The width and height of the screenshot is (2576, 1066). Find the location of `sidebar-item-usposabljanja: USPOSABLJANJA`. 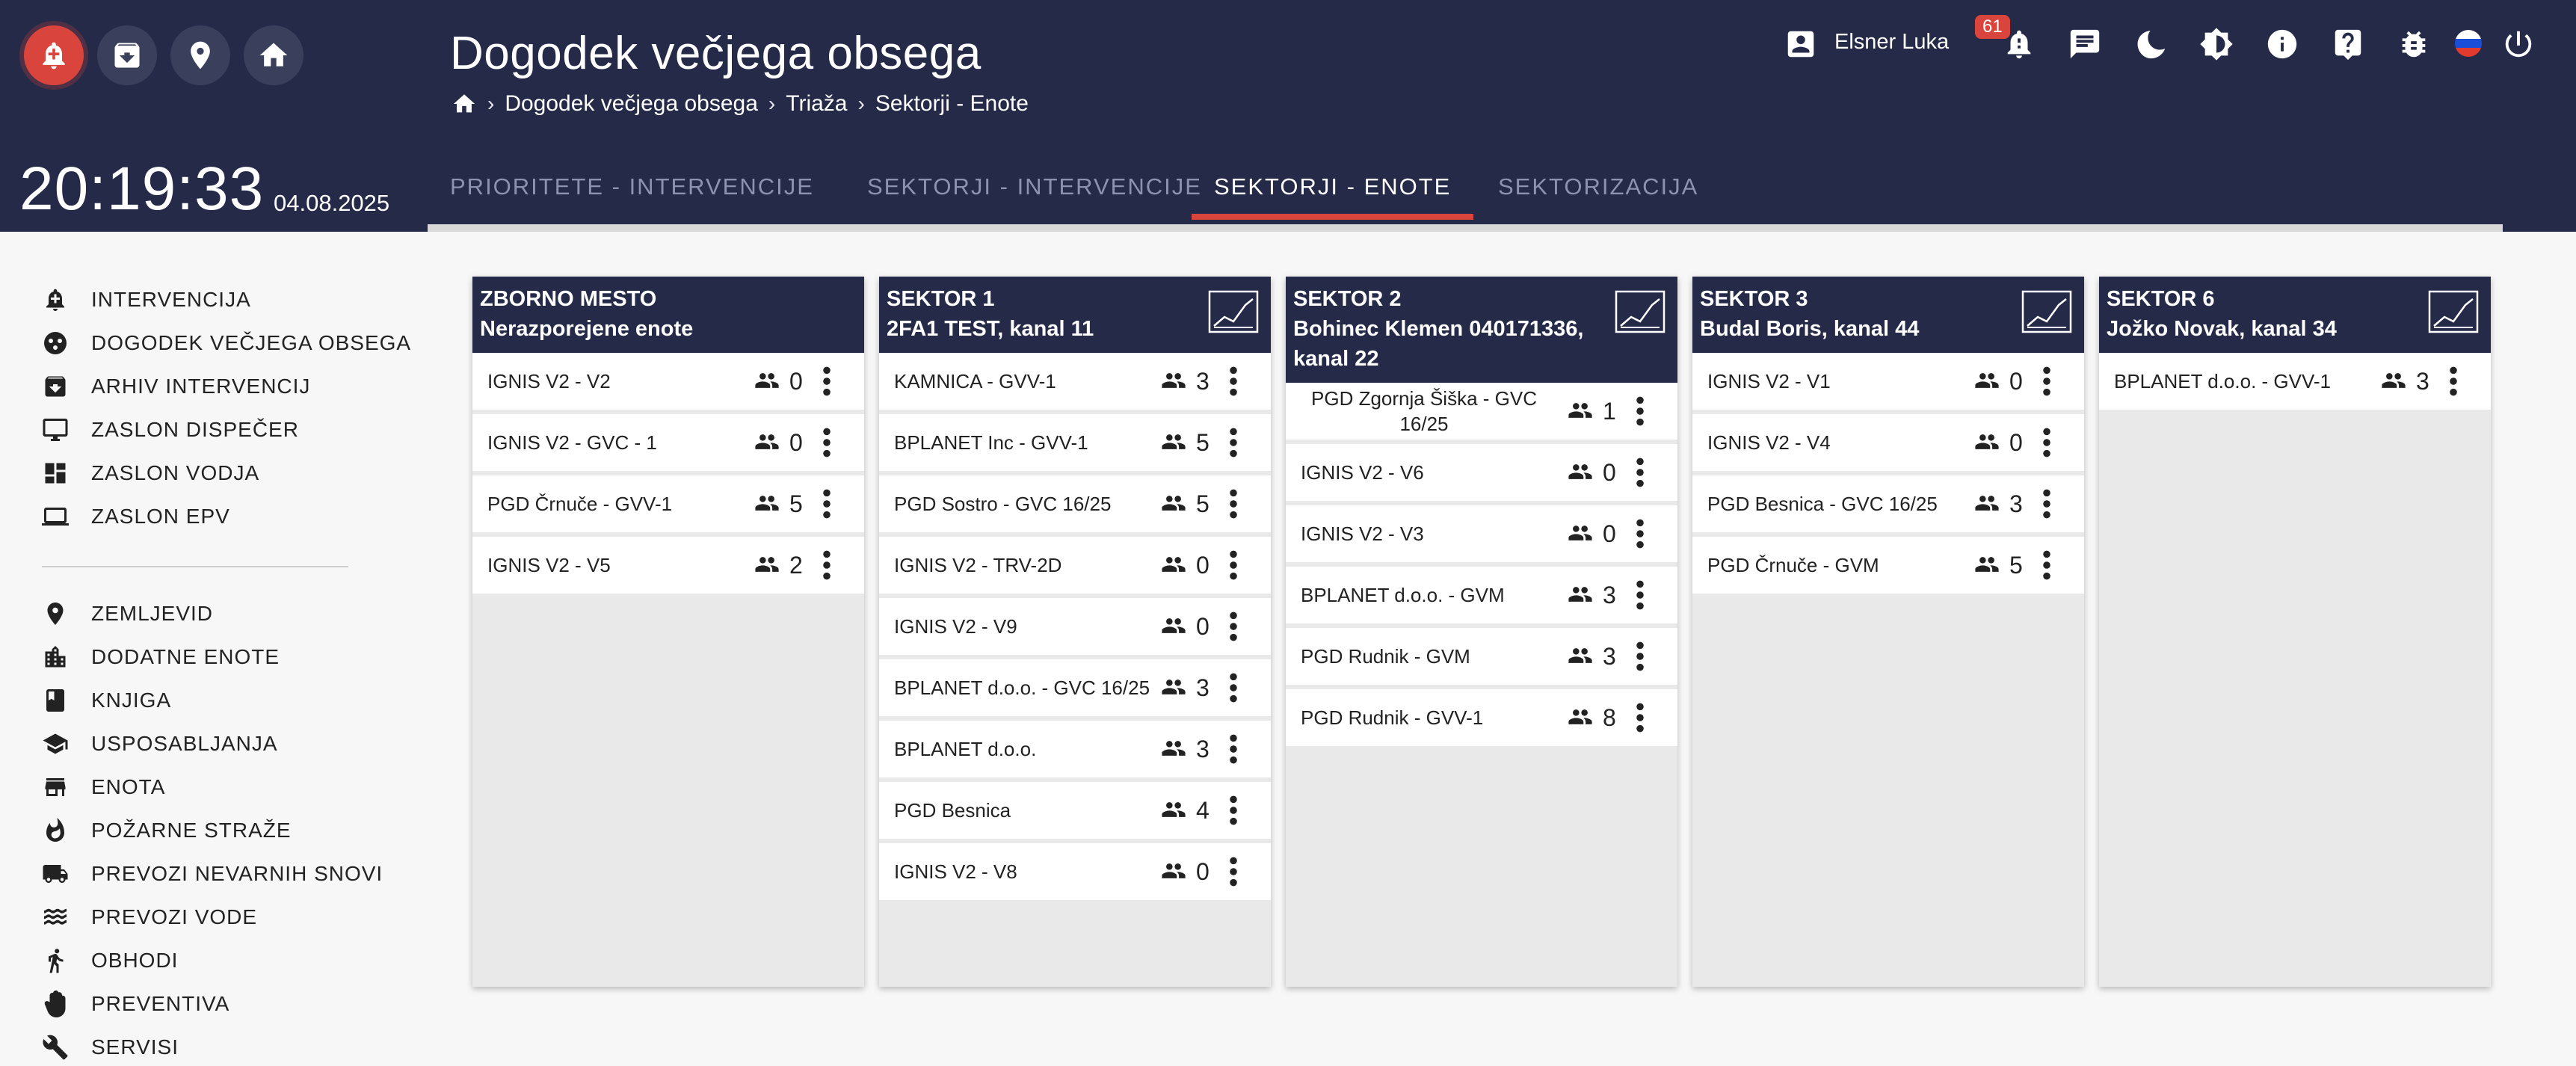

sidebar-item-usposabljanja: USPOSABLJANJA is located at coordinates (160, 743).